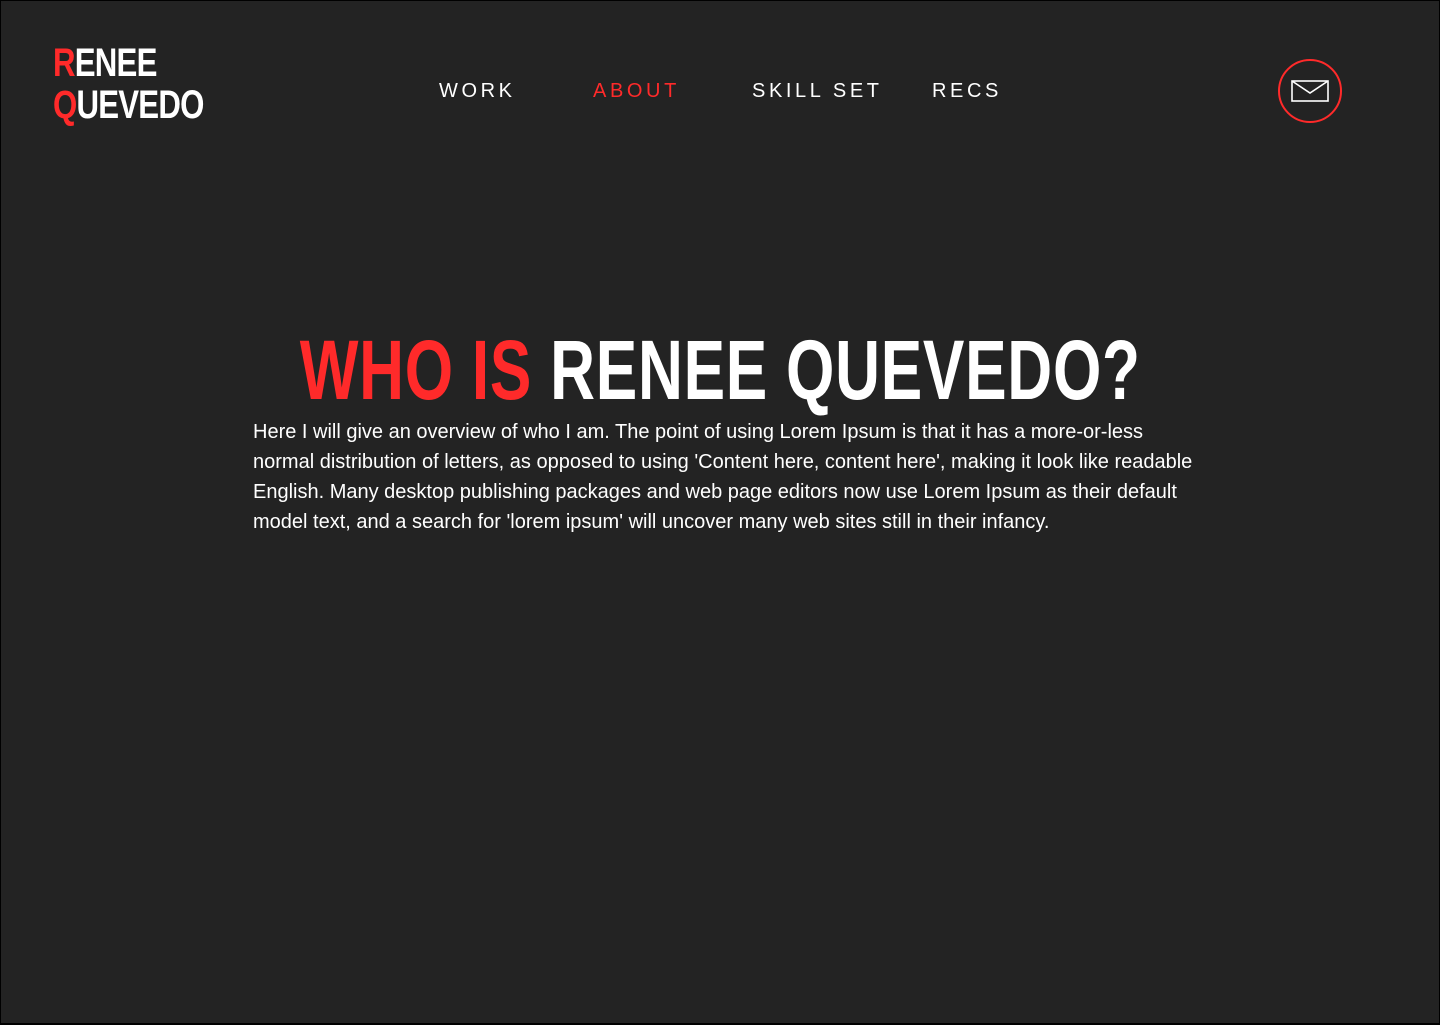 This screenshot has height=1025, width=1440. I want to click on logo-initial-q: Q, so click(65, 105).